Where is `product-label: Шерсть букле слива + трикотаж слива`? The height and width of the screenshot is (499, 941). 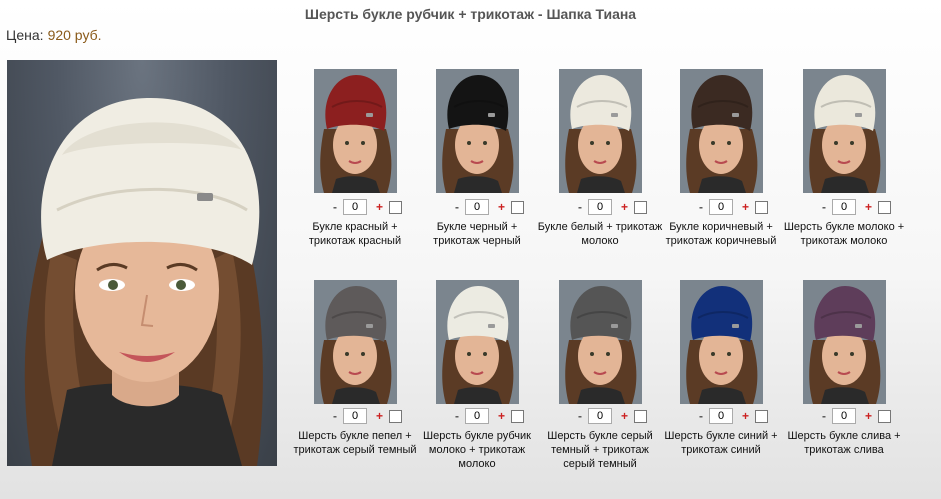 product-label: Шерсть букле слива + трикотаж слива is located at coordinates (844, 443).